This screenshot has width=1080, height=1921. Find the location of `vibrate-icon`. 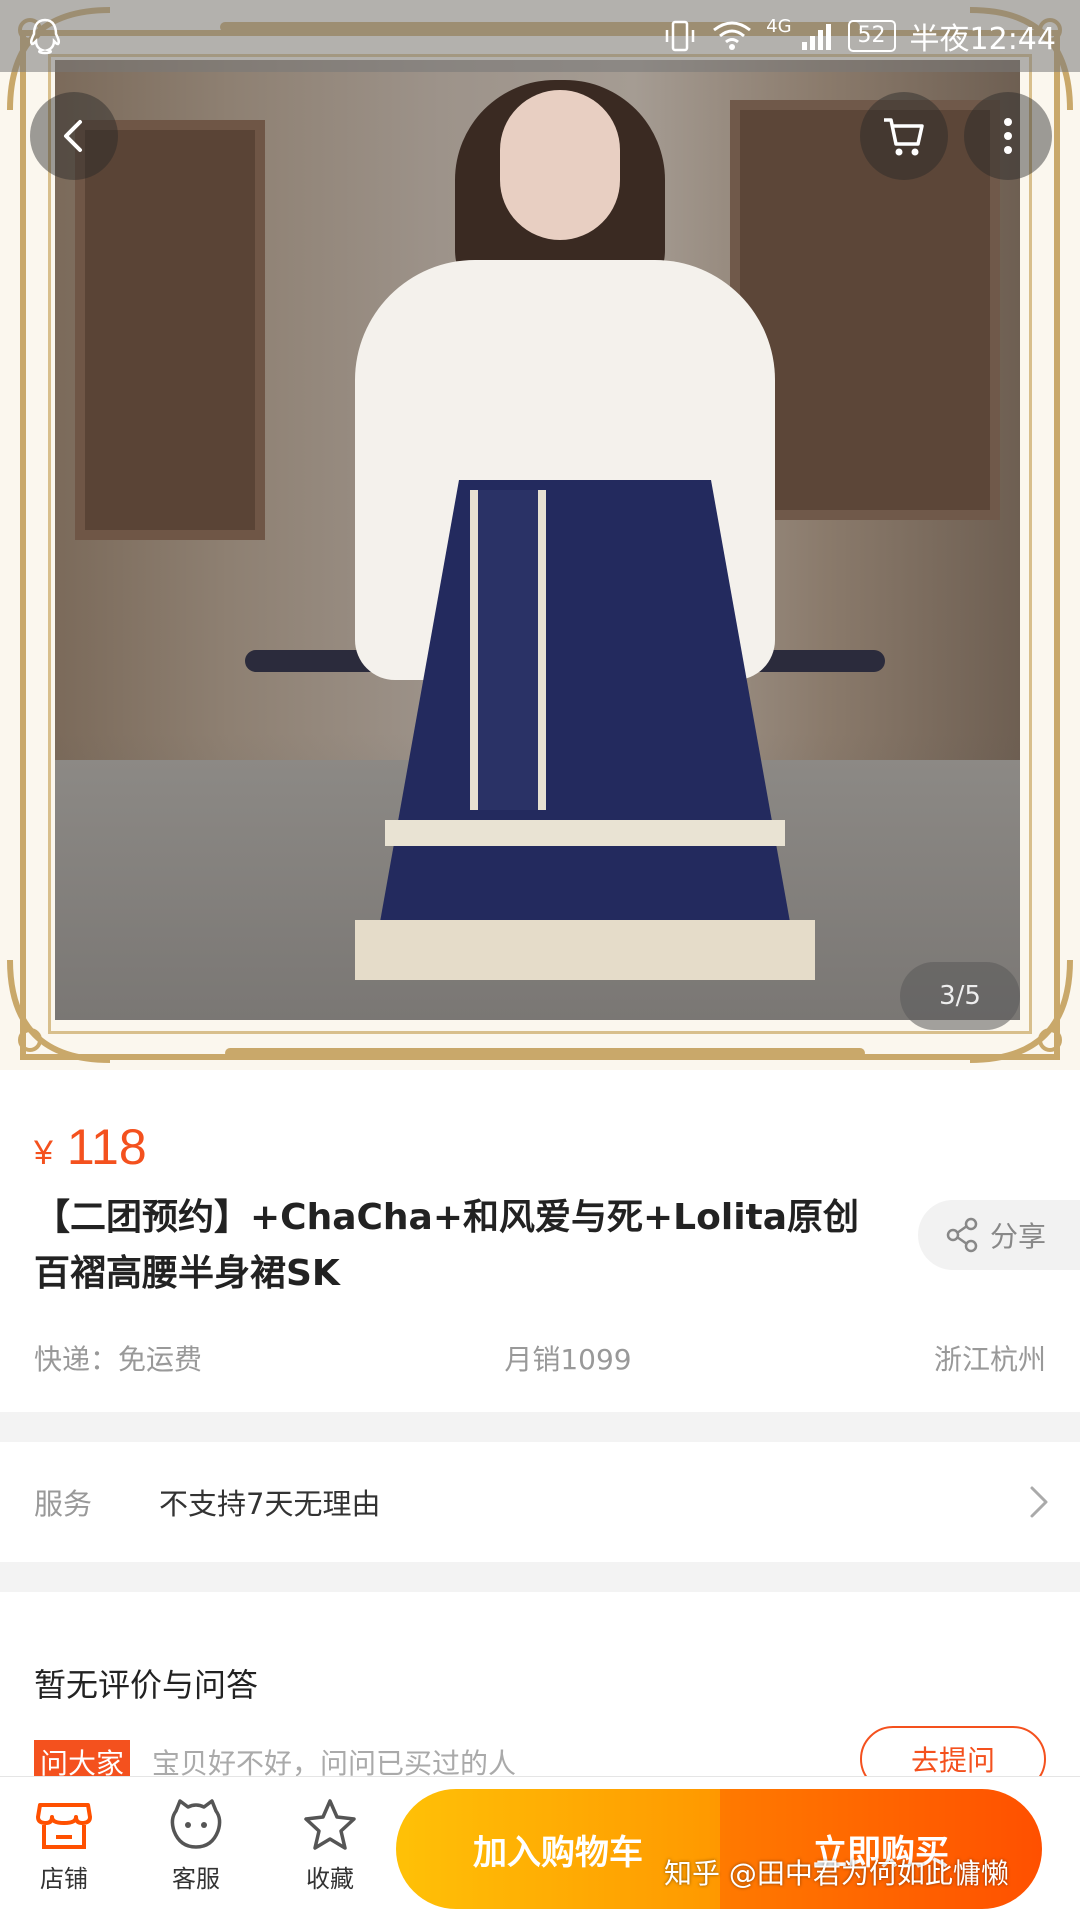

vibrate-icon is located at coordinates (680, 36).